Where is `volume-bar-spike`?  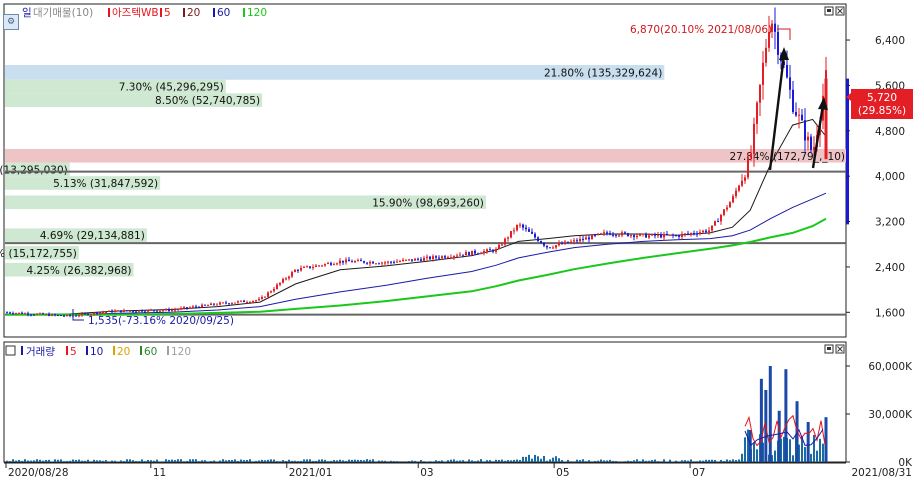
volume-bar-spike is located at coordinates (770, 414).